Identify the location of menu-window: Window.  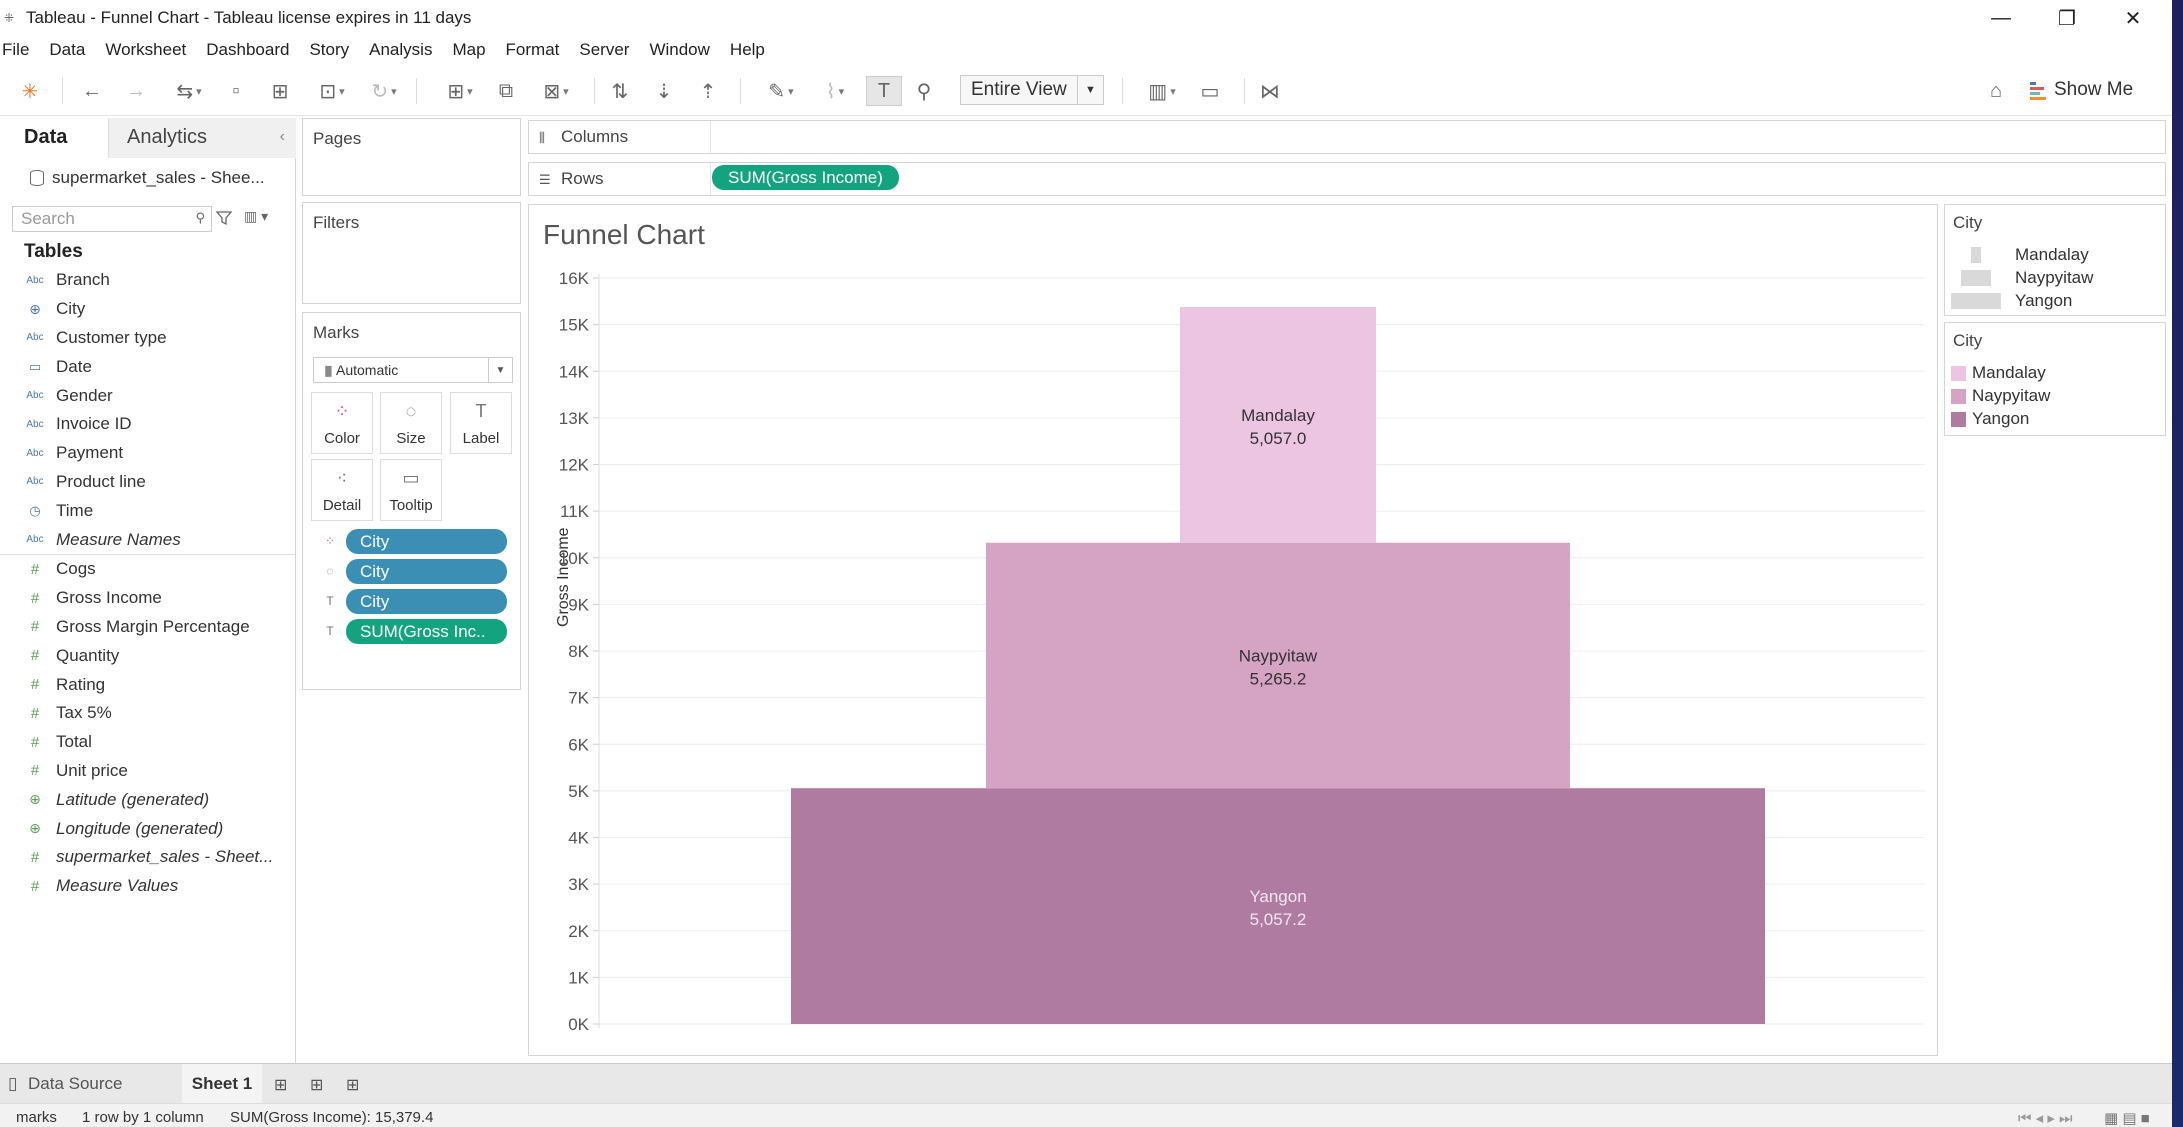
(679, 50).